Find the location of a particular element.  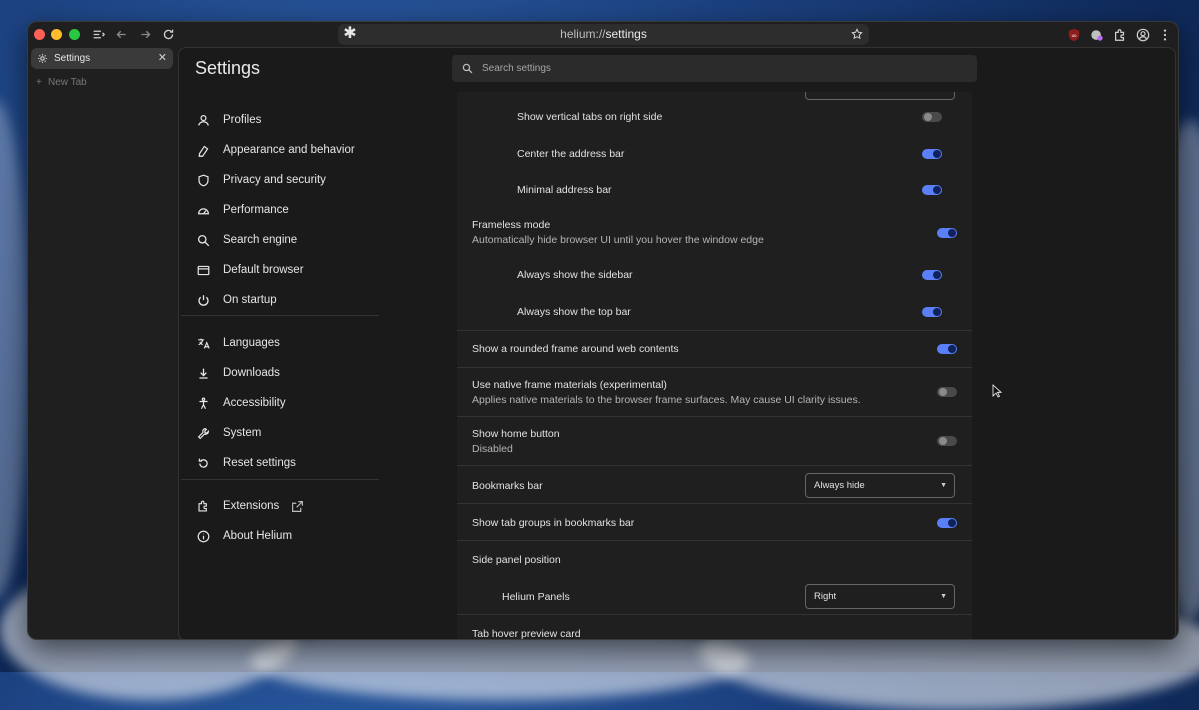

nav-label: System is located at coordinates (242, 433).